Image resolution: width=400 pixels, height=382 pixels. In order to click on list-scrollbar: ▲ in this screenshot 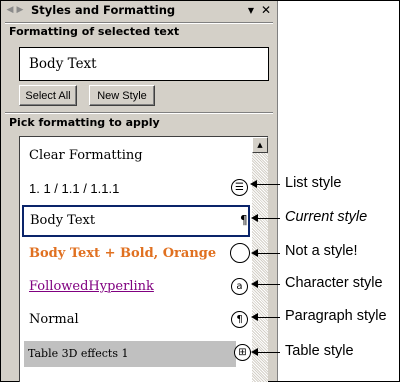, I will do `click(260, 259)`.